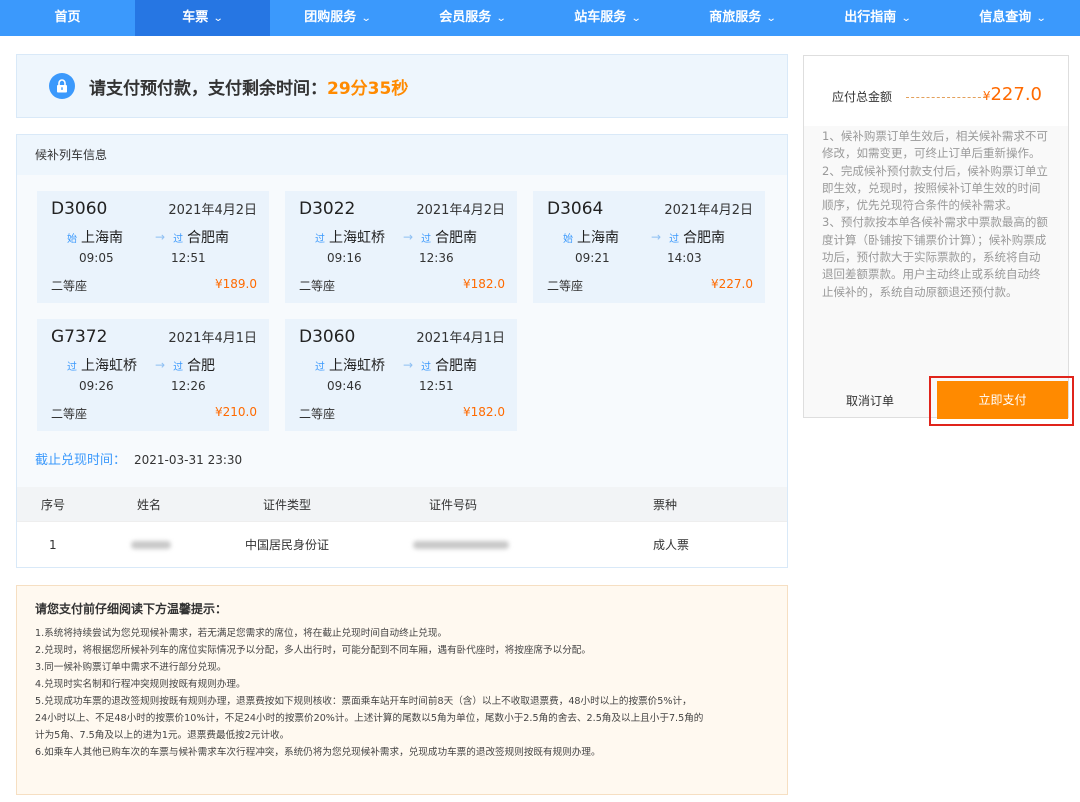  Describe the element at coordinates (162, 735) in the screenshot. I see `notice-line: 计为5角、7.5角及以上的进为1元。退票费最低按2元计收。` at that location.